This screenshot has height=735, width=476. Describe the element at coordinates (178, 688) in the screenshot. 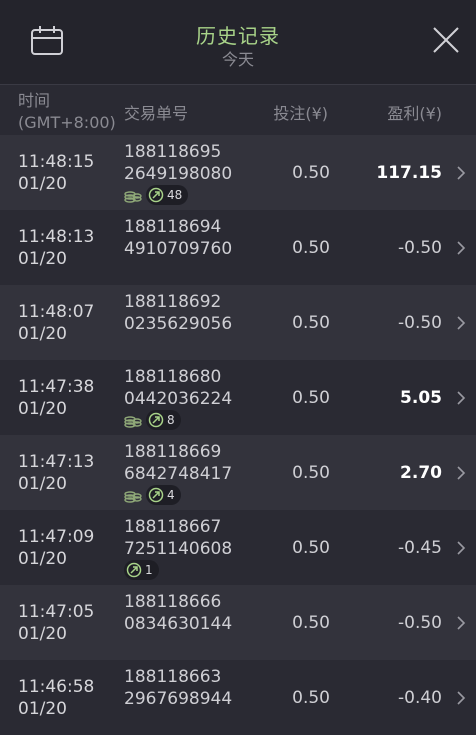

I see `row-order: 188118663 2967698944` at that location.